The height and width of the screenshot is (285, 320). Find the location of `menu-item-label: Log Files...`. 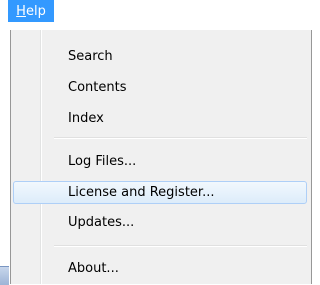

menu-item-label: Log Files... is located at coordinates (102, 161).